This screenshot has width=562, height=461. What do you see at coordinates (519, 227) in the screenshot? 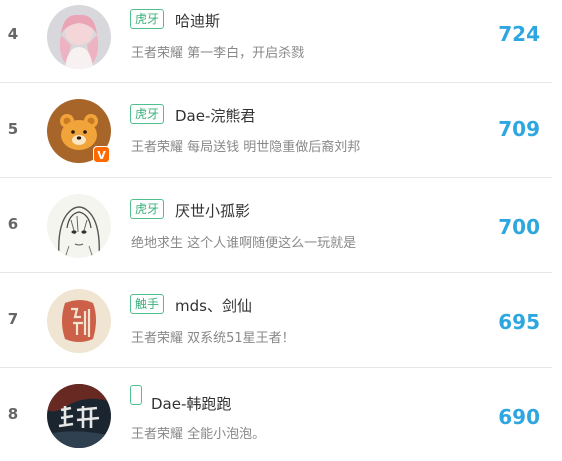
I see `score-value: 700` at bounding box center [519, 227].